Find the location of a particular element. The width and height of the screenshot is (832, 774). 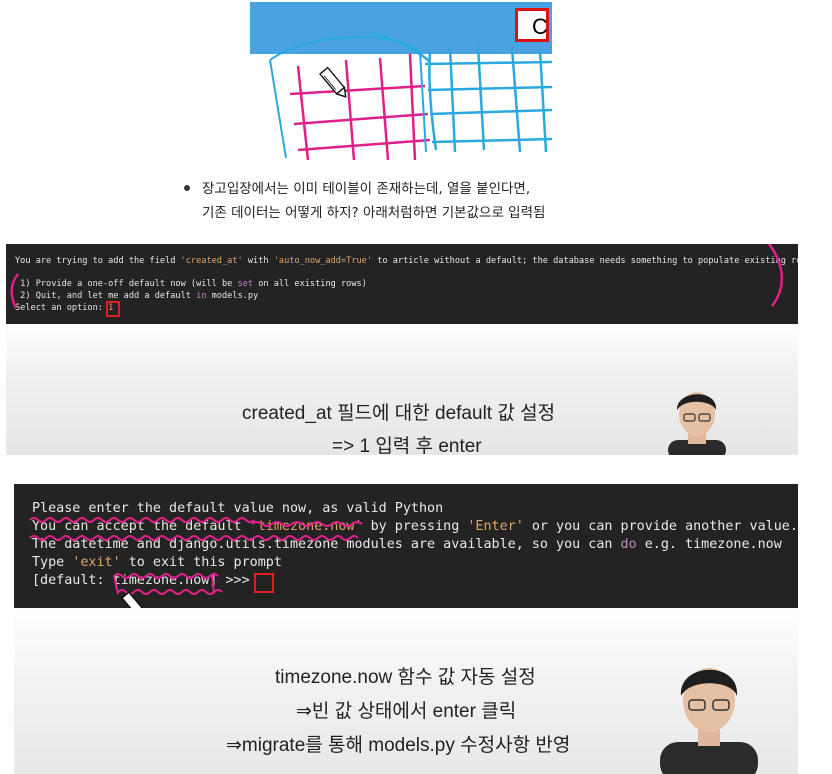

caption2-line-2: ⇒빈 값 상태에서 enter 클릭 is located at coordinates (406, 711).